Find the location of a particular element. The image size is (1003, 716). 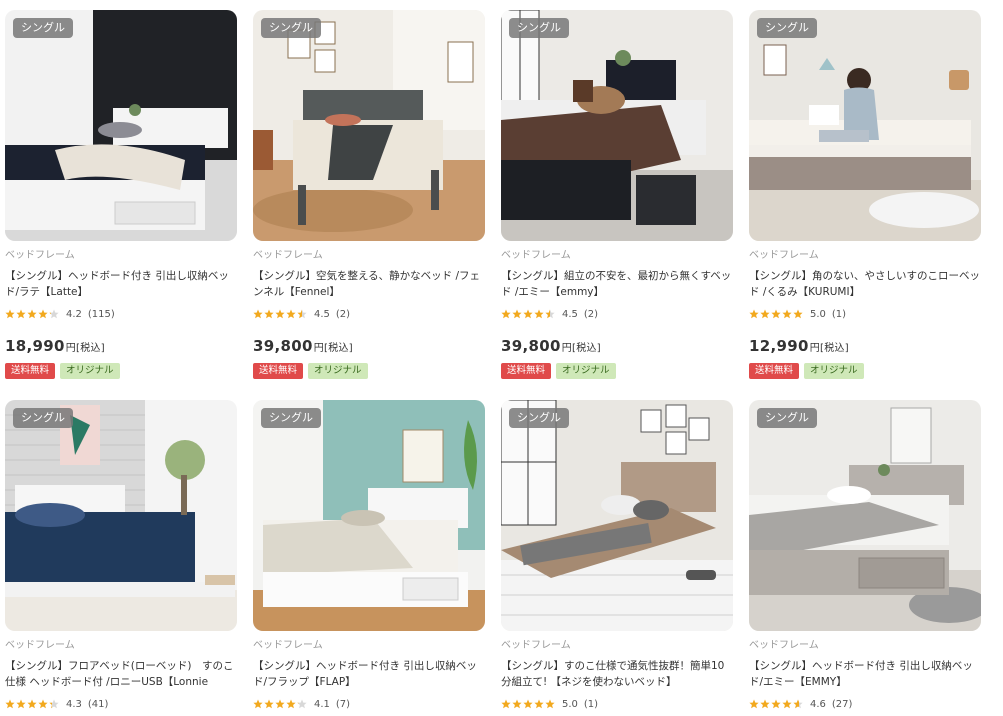

rating-value: 4.3 is located at coordinates (74, 704).